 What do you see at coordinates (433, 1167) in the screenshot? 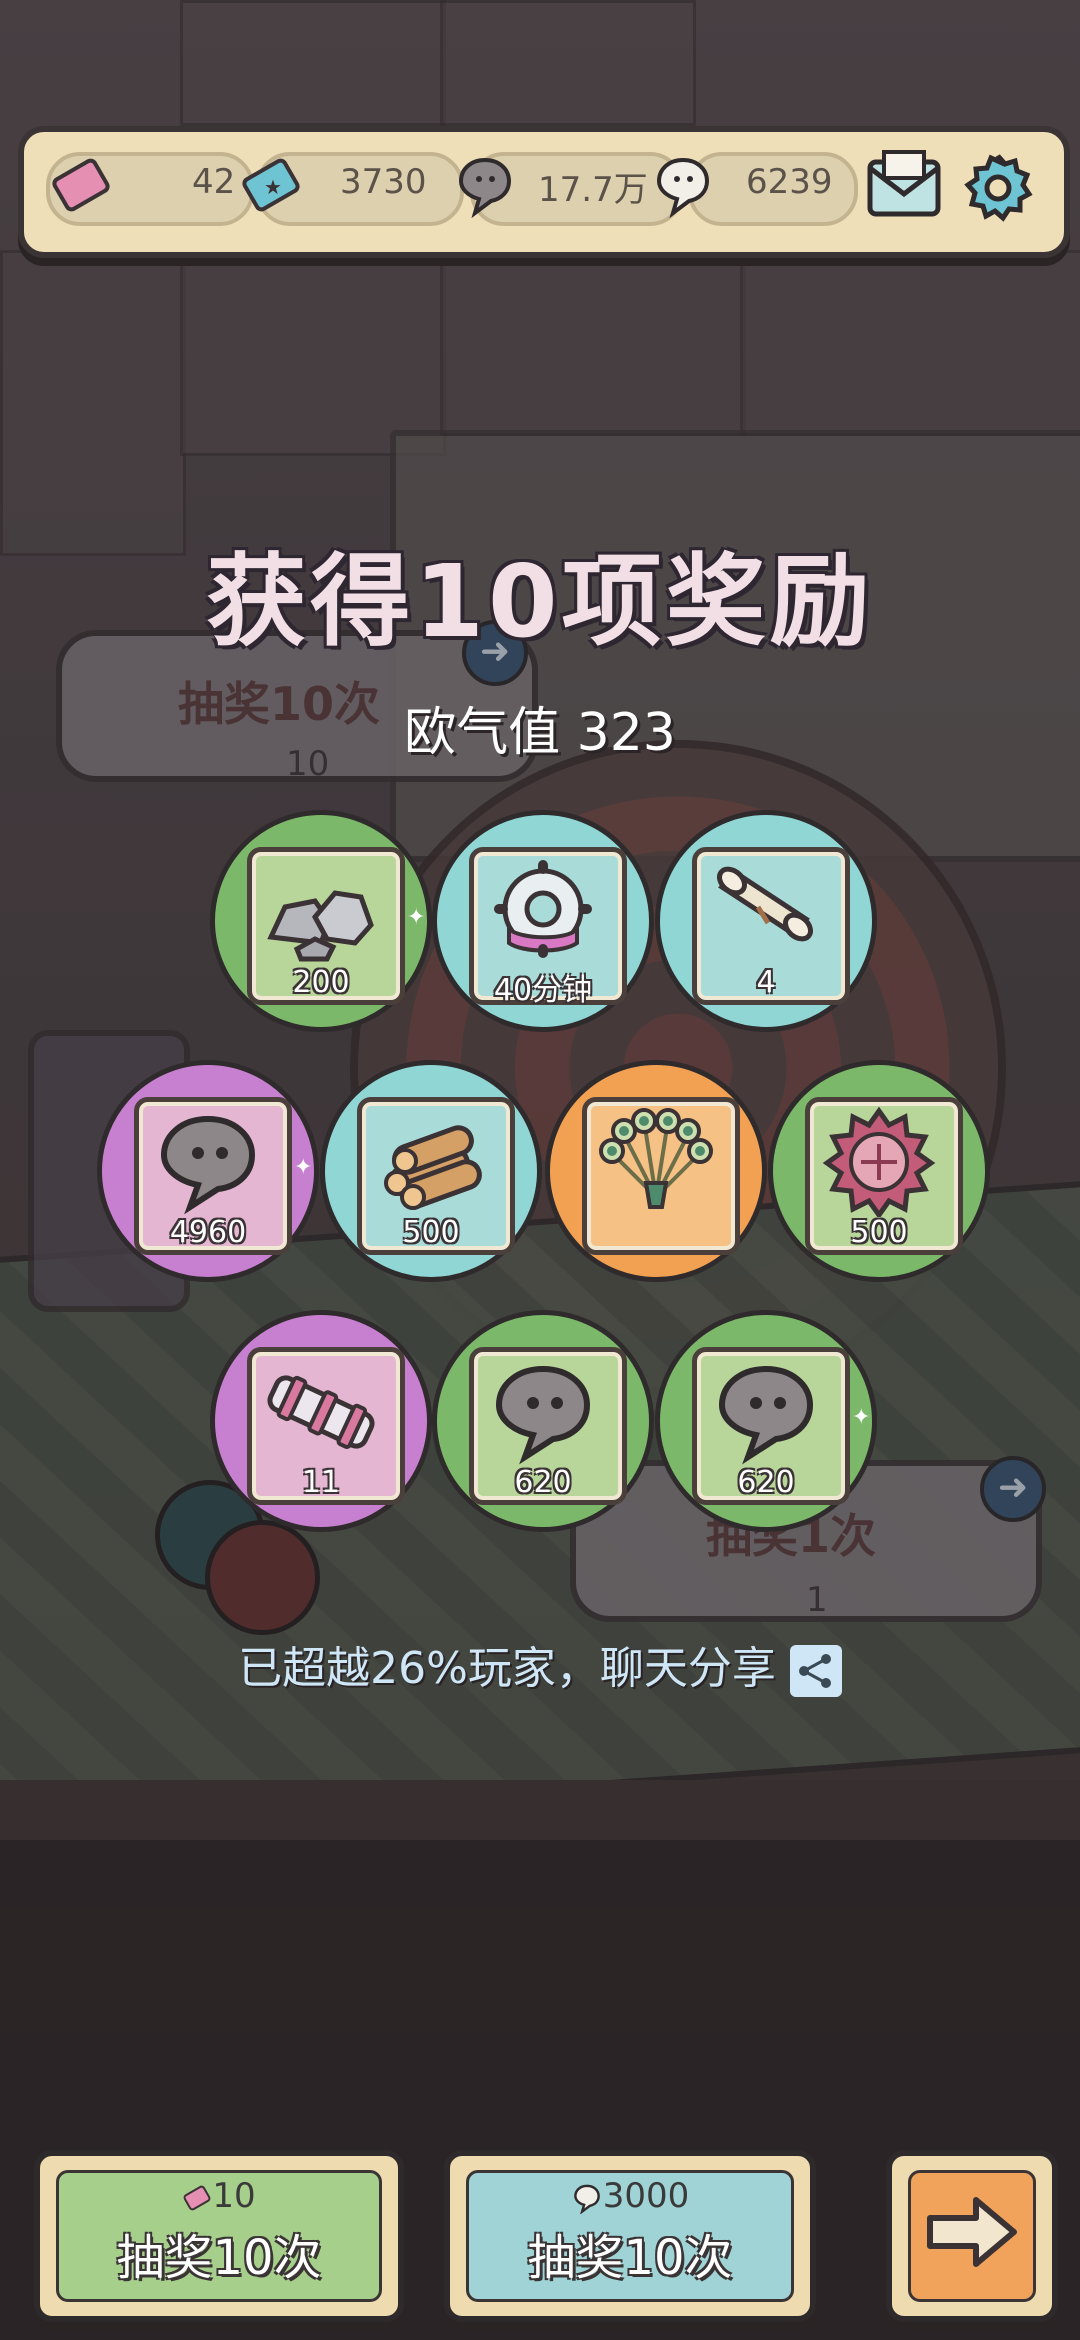
I see `wood-logs-icon` at bounding box center [433, 1167].